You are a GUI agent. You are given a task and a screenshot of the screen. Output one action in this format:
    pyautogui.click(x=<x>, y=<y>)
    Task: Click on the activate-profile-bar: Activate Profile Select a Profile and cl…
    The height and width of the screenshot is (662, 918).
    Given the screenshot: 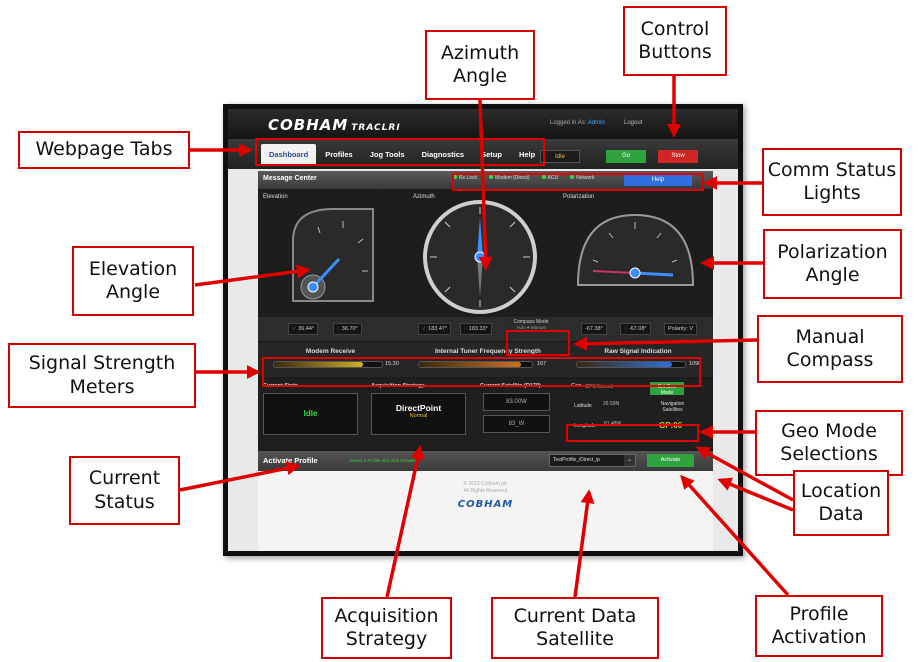 What is the action you would take?
    pyautogui.click(x=485, y=461)
    